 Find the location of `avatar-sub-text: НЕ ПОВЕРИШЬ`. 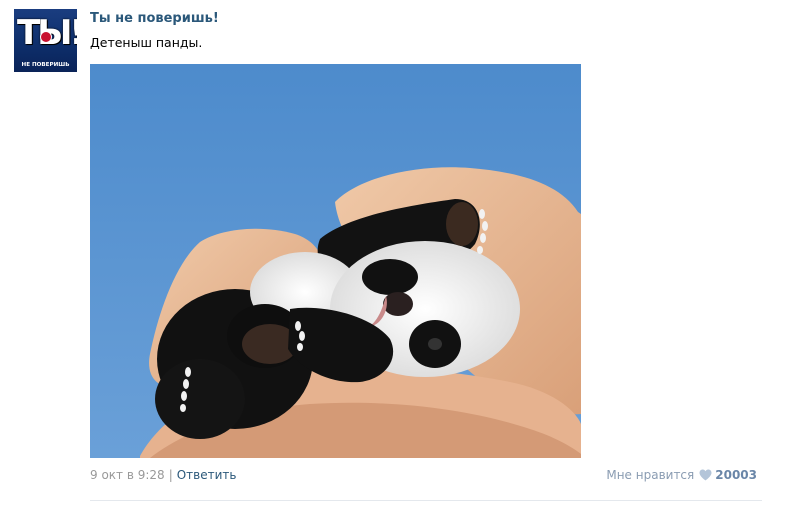

avatar-sub-text: НЕ ПОВЕРИШЬ is located at coordinates (45, 65).